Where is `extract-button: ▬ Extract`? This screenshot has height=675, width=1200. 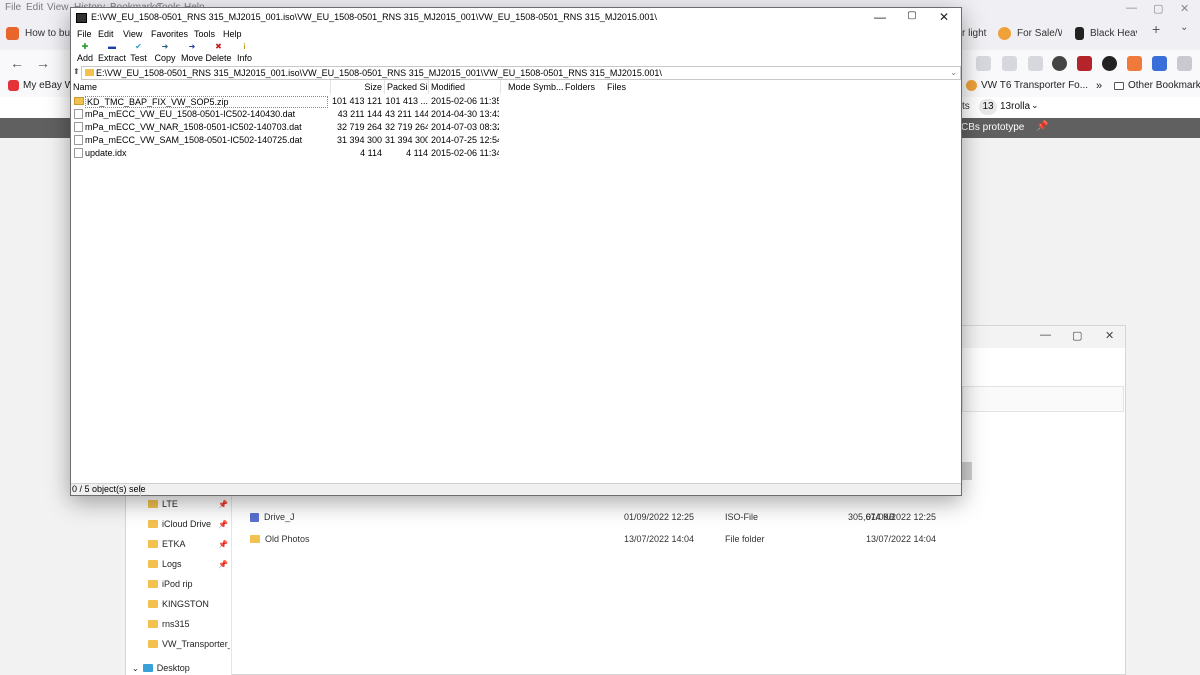 extract-button: ▬ Extract is located at coordinates (112, 54).